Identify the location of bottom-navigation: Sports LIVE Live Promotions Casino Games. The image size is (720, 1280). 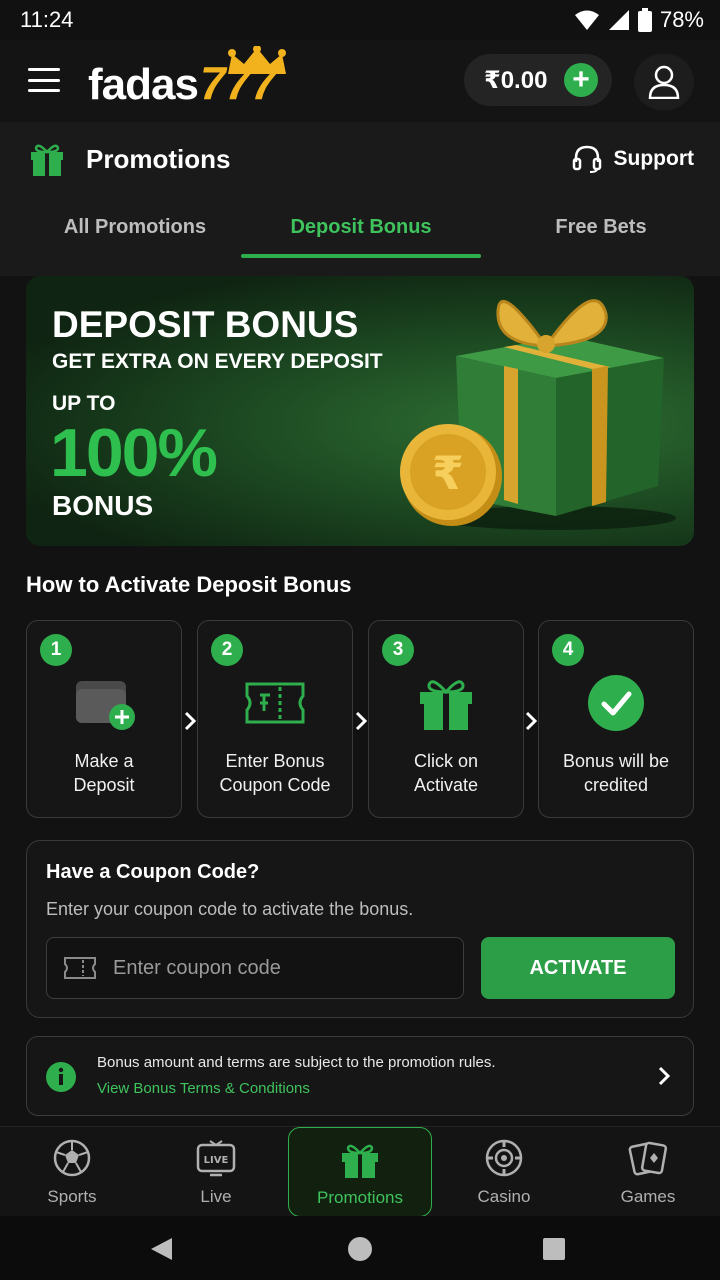
(360, 1171).